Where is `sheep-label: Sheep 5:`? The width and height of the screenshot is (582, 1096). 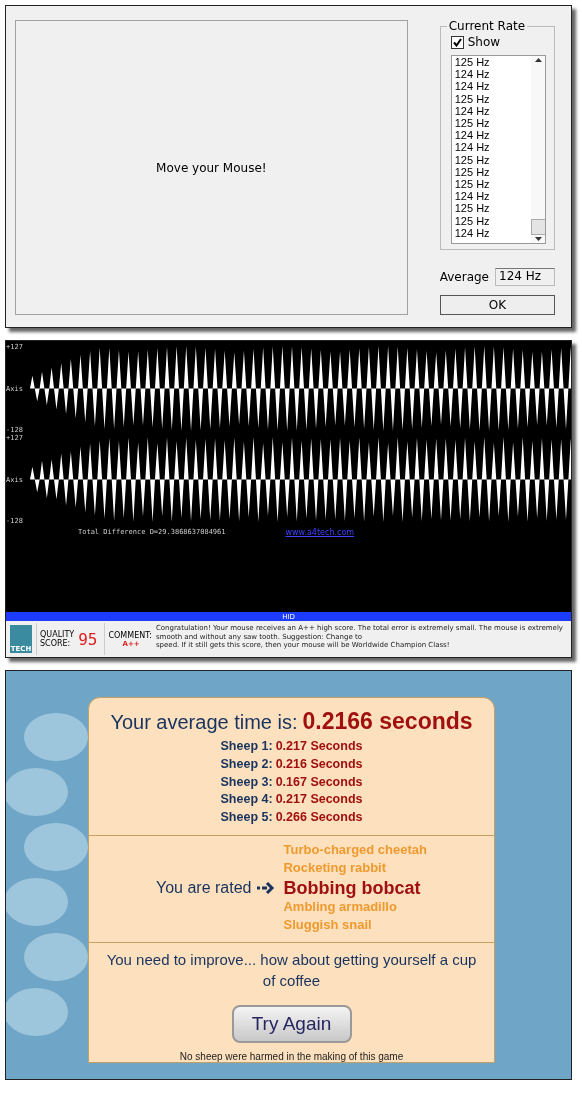 sheep-label: Sheep 5: is located at coordinates (246, 818).